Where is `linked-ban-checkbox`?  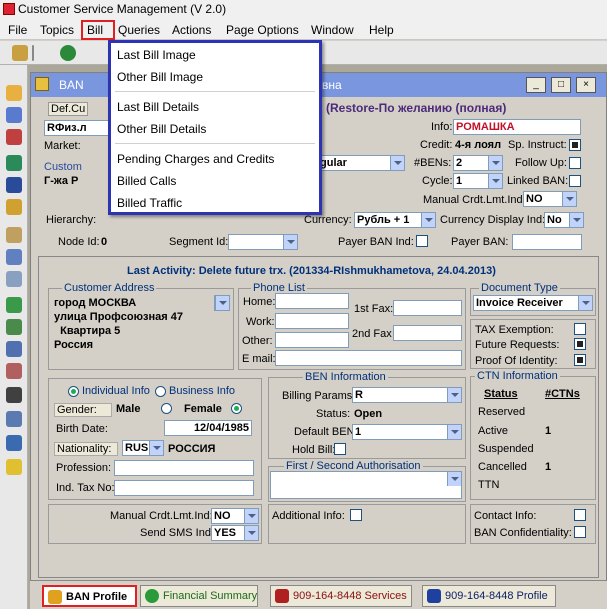 linked-ban-checkbox is located at coordinates (575, 181).